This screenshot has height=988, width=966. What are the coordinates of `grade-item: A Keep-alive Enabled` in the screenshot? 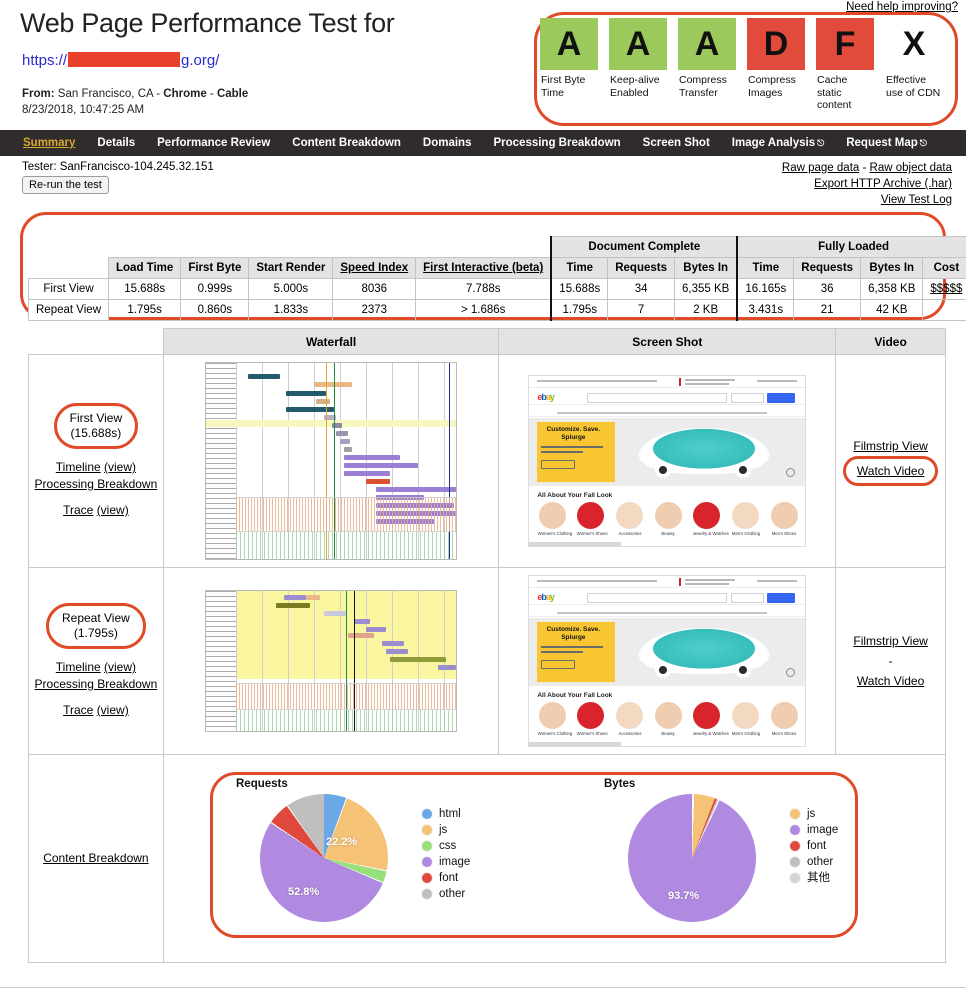 It's located at (638, 65).